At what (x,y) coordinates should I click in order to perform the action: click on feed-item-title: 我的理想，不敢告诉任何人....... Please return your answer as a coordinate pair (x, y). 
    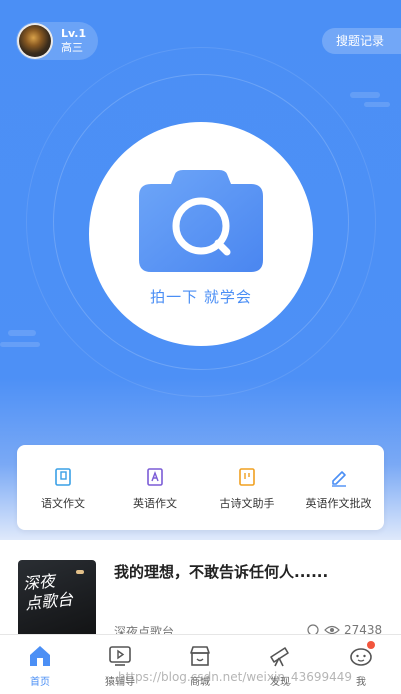
    Looking at the image, I should click on (249, 572).